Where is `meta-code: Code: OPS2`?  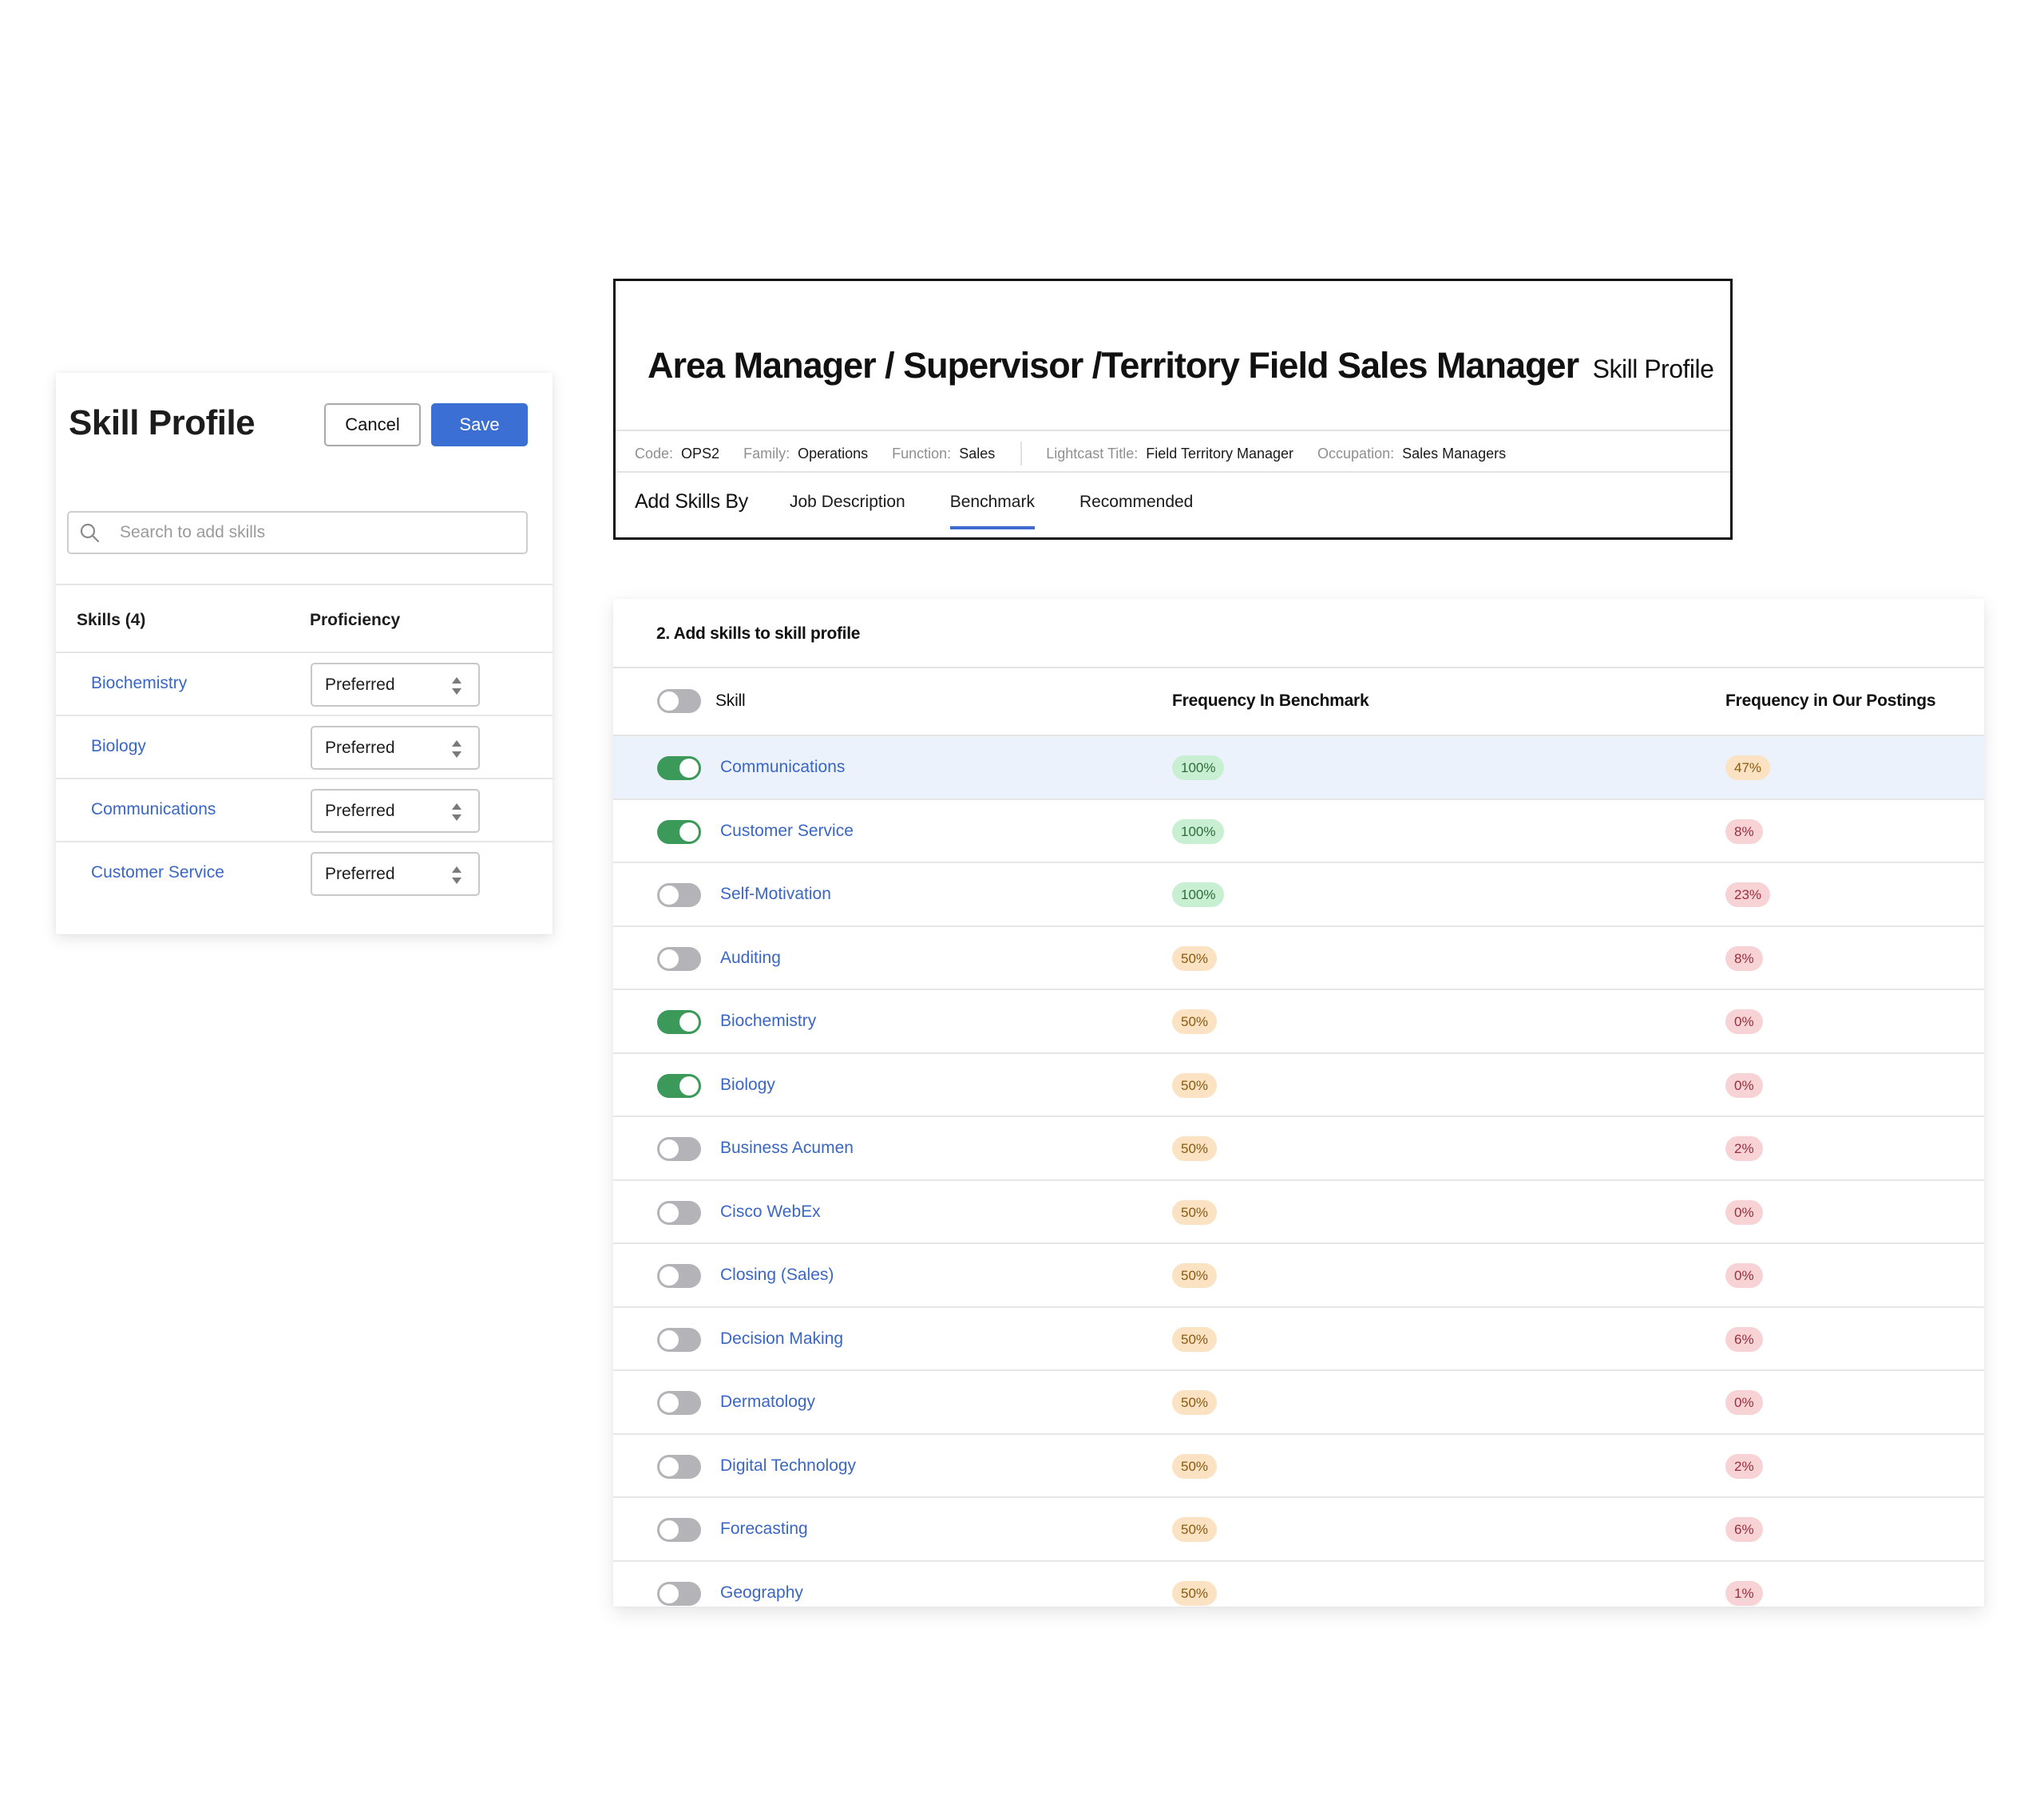 meta-code: Code: OPS2 is located at coordinates (677, 454).